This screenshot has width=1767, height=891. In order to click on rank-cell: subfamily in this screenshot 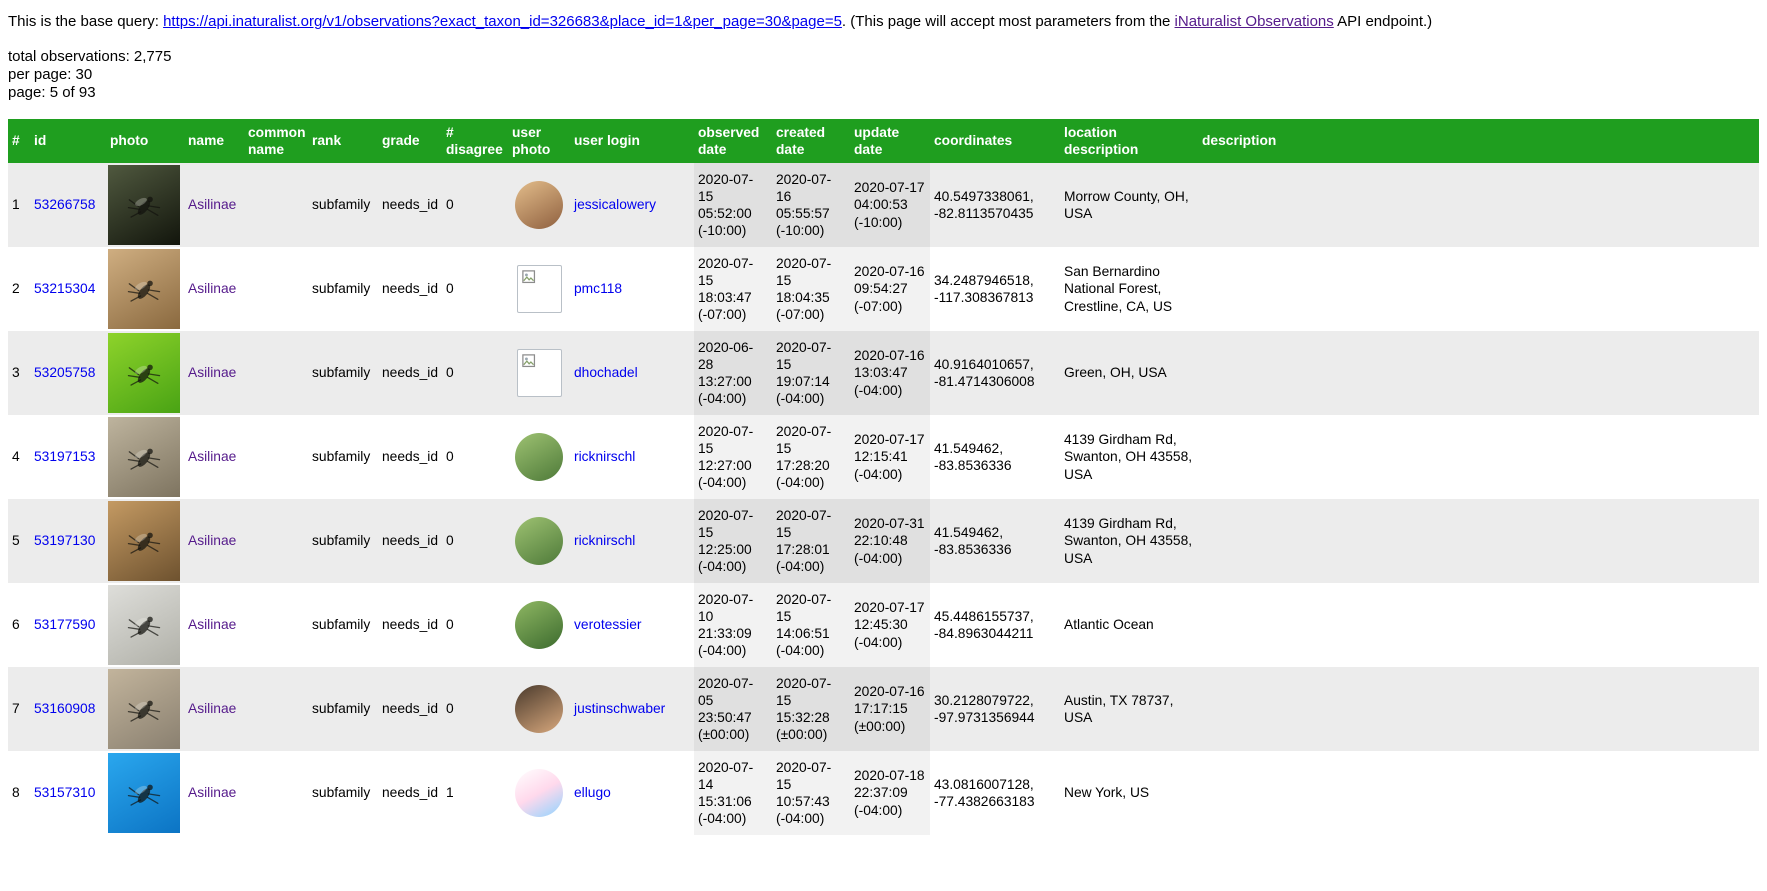, I will do `click(341, 457)`.